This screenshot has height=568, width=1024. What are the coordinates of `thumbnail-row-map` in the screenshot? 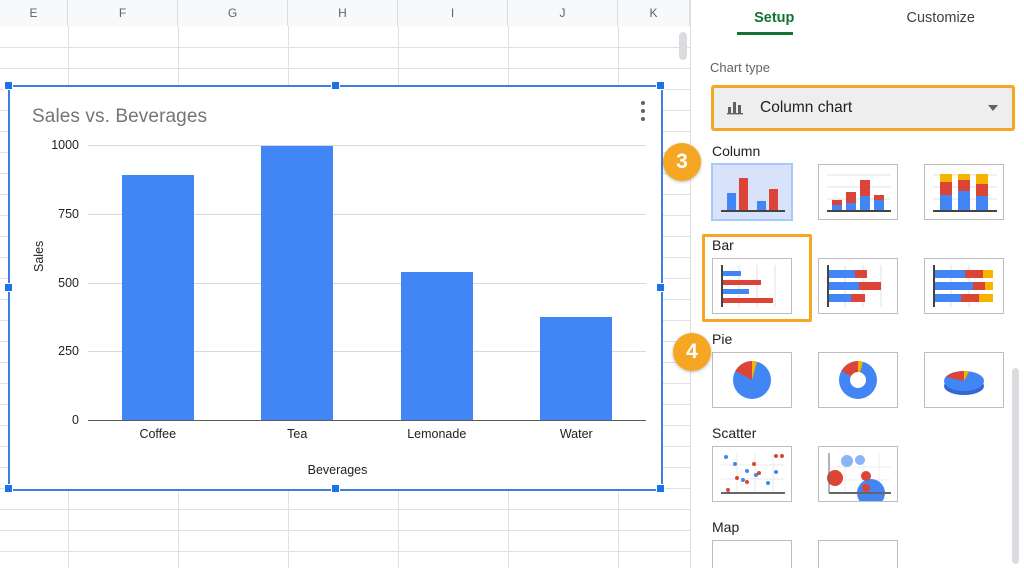 It's located at (857, 554).